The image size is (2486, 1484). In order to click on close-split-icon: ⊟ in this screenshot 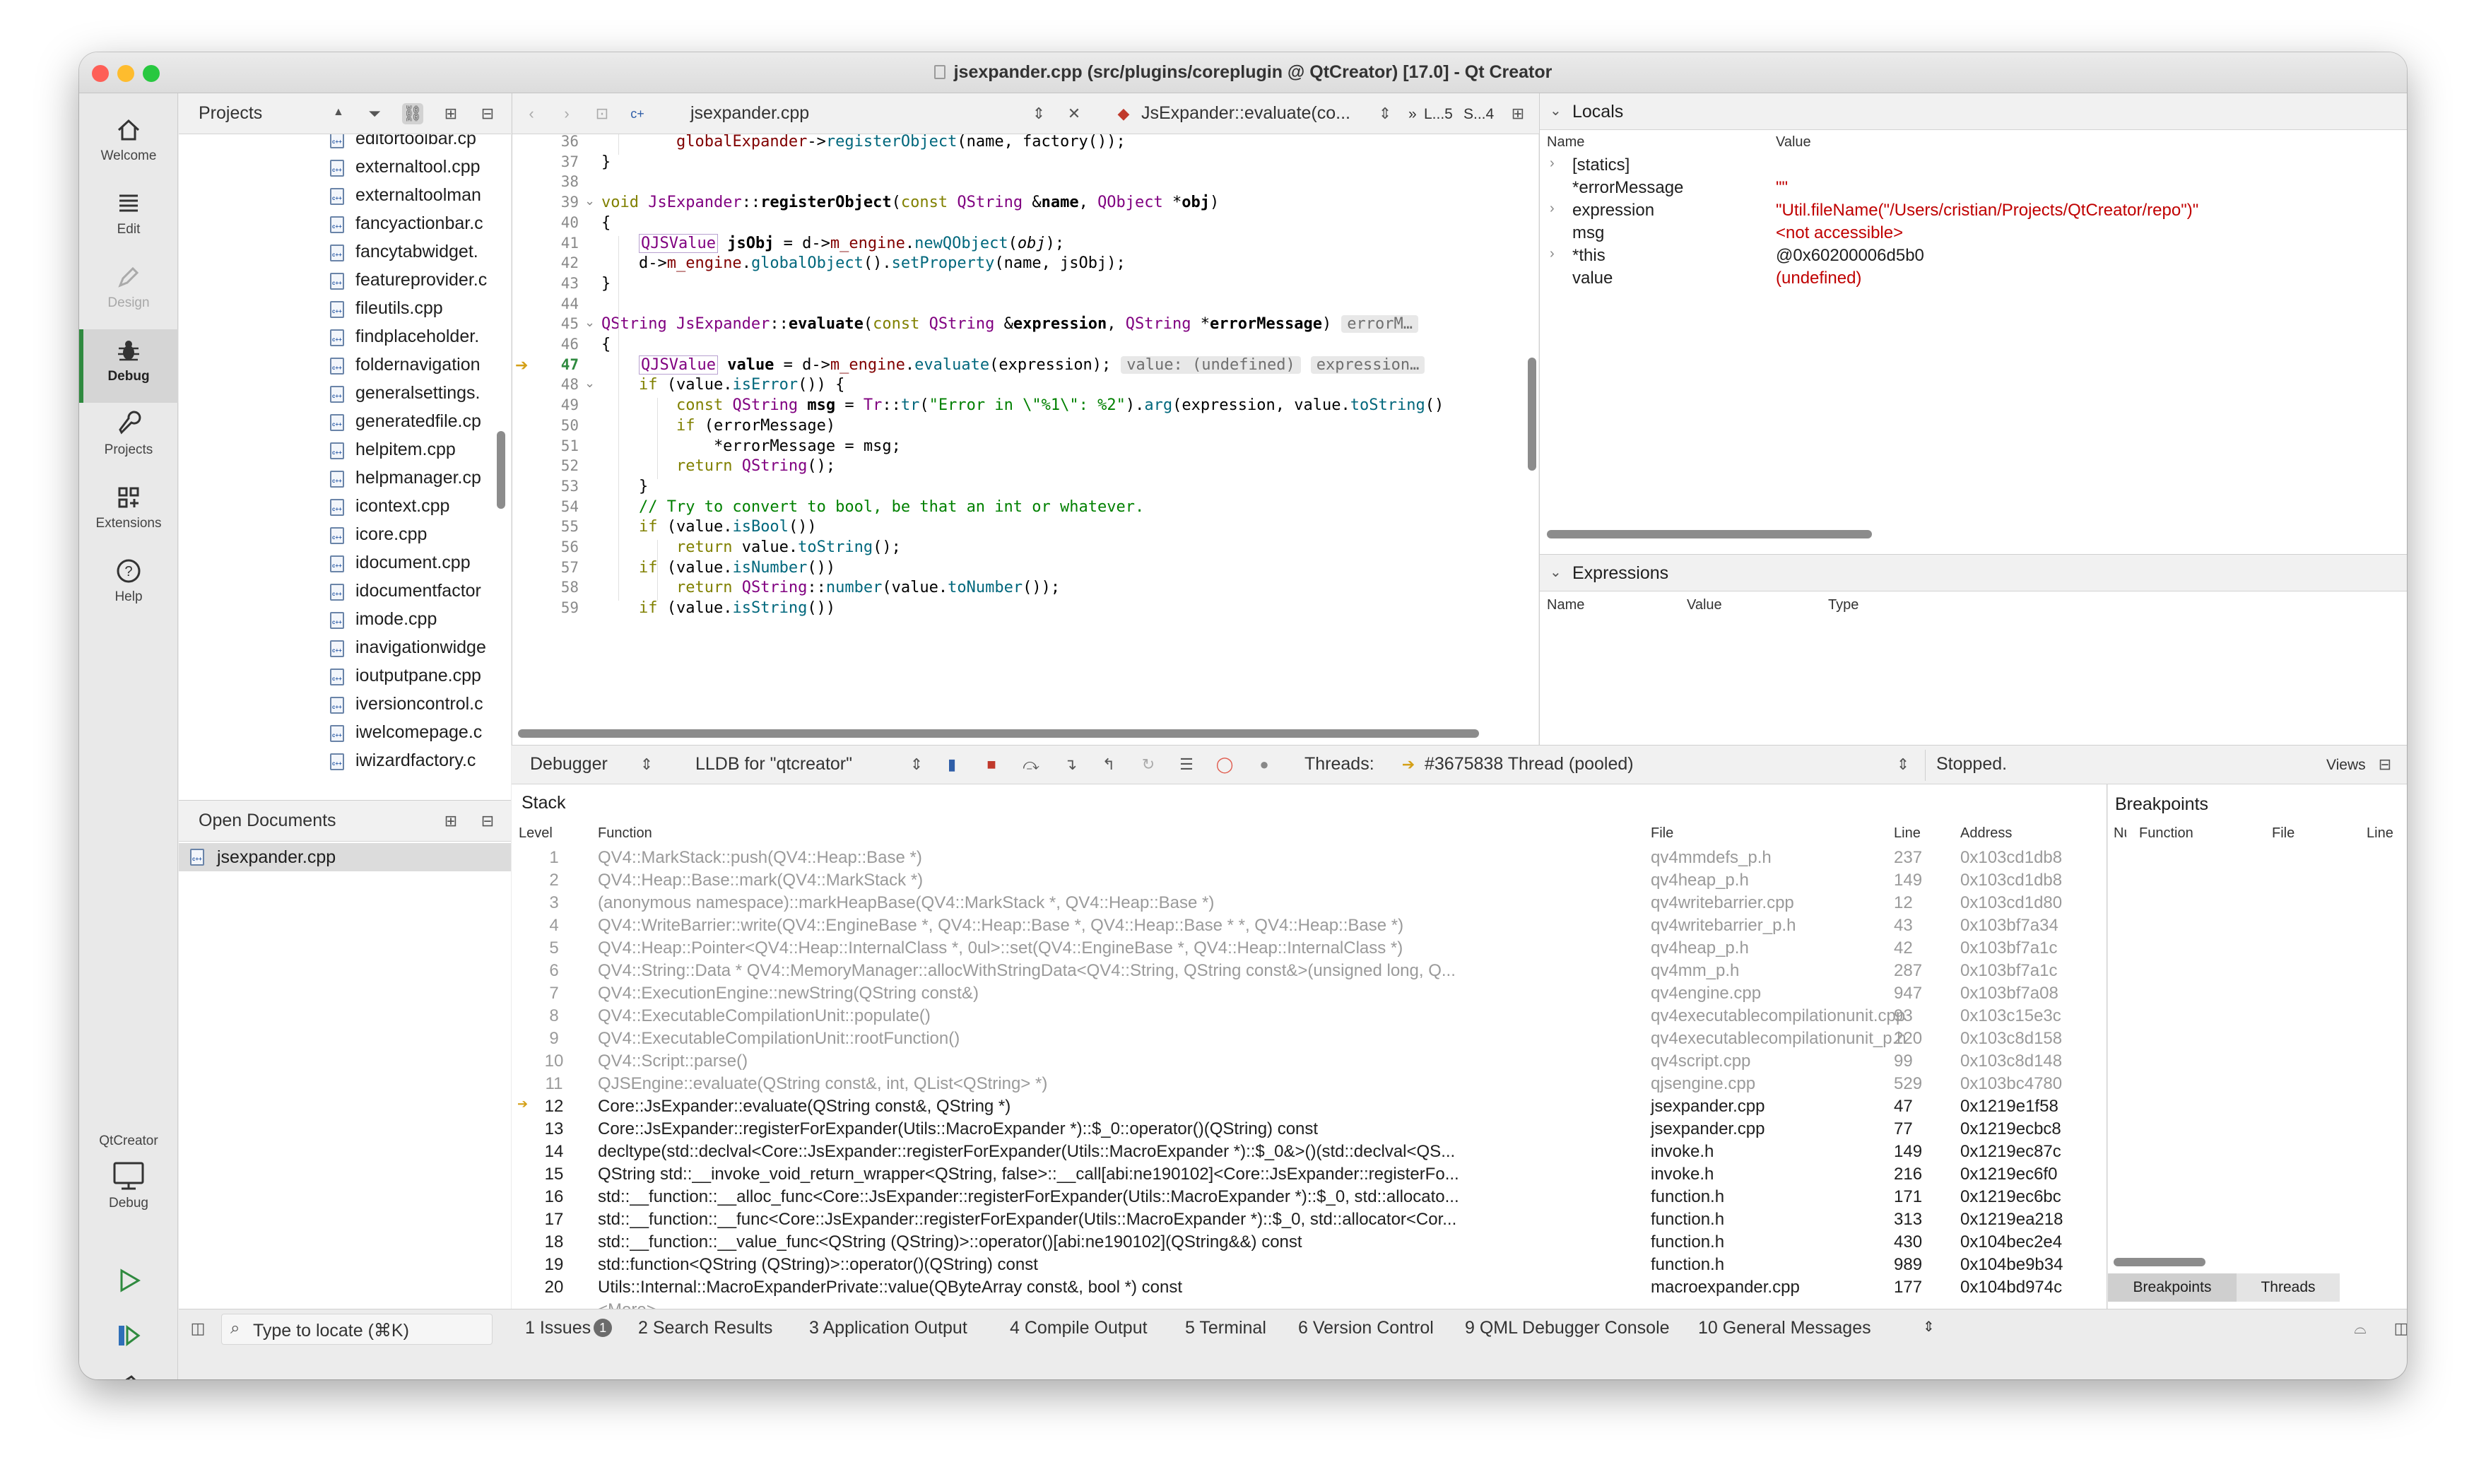, I will do `click(487, 113)`.